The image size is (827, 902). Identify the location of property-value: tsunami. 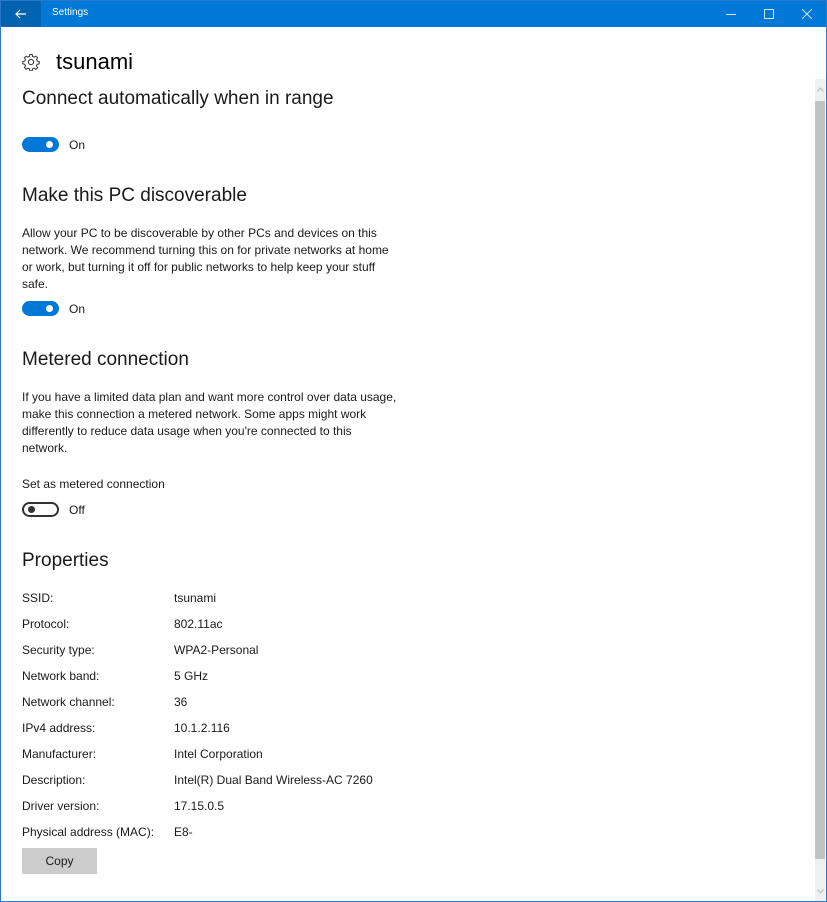
(195, 598).